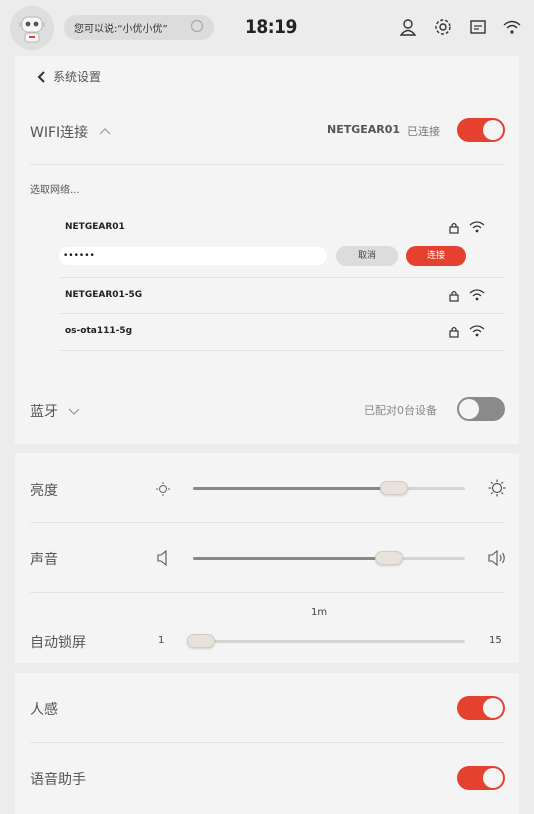 The width and height of the screenshot is (534, 814). What do you see at coordinates (497, 558) in the screenshot?
I see `volume-high-icon` at bounding box center [497, 558].